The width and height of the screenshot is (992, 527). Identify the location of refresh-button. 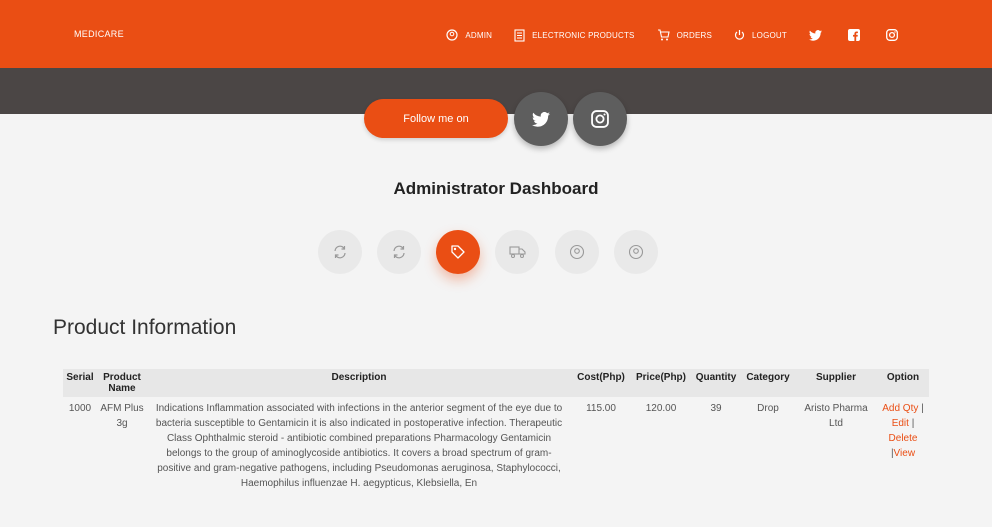
(340, 252).